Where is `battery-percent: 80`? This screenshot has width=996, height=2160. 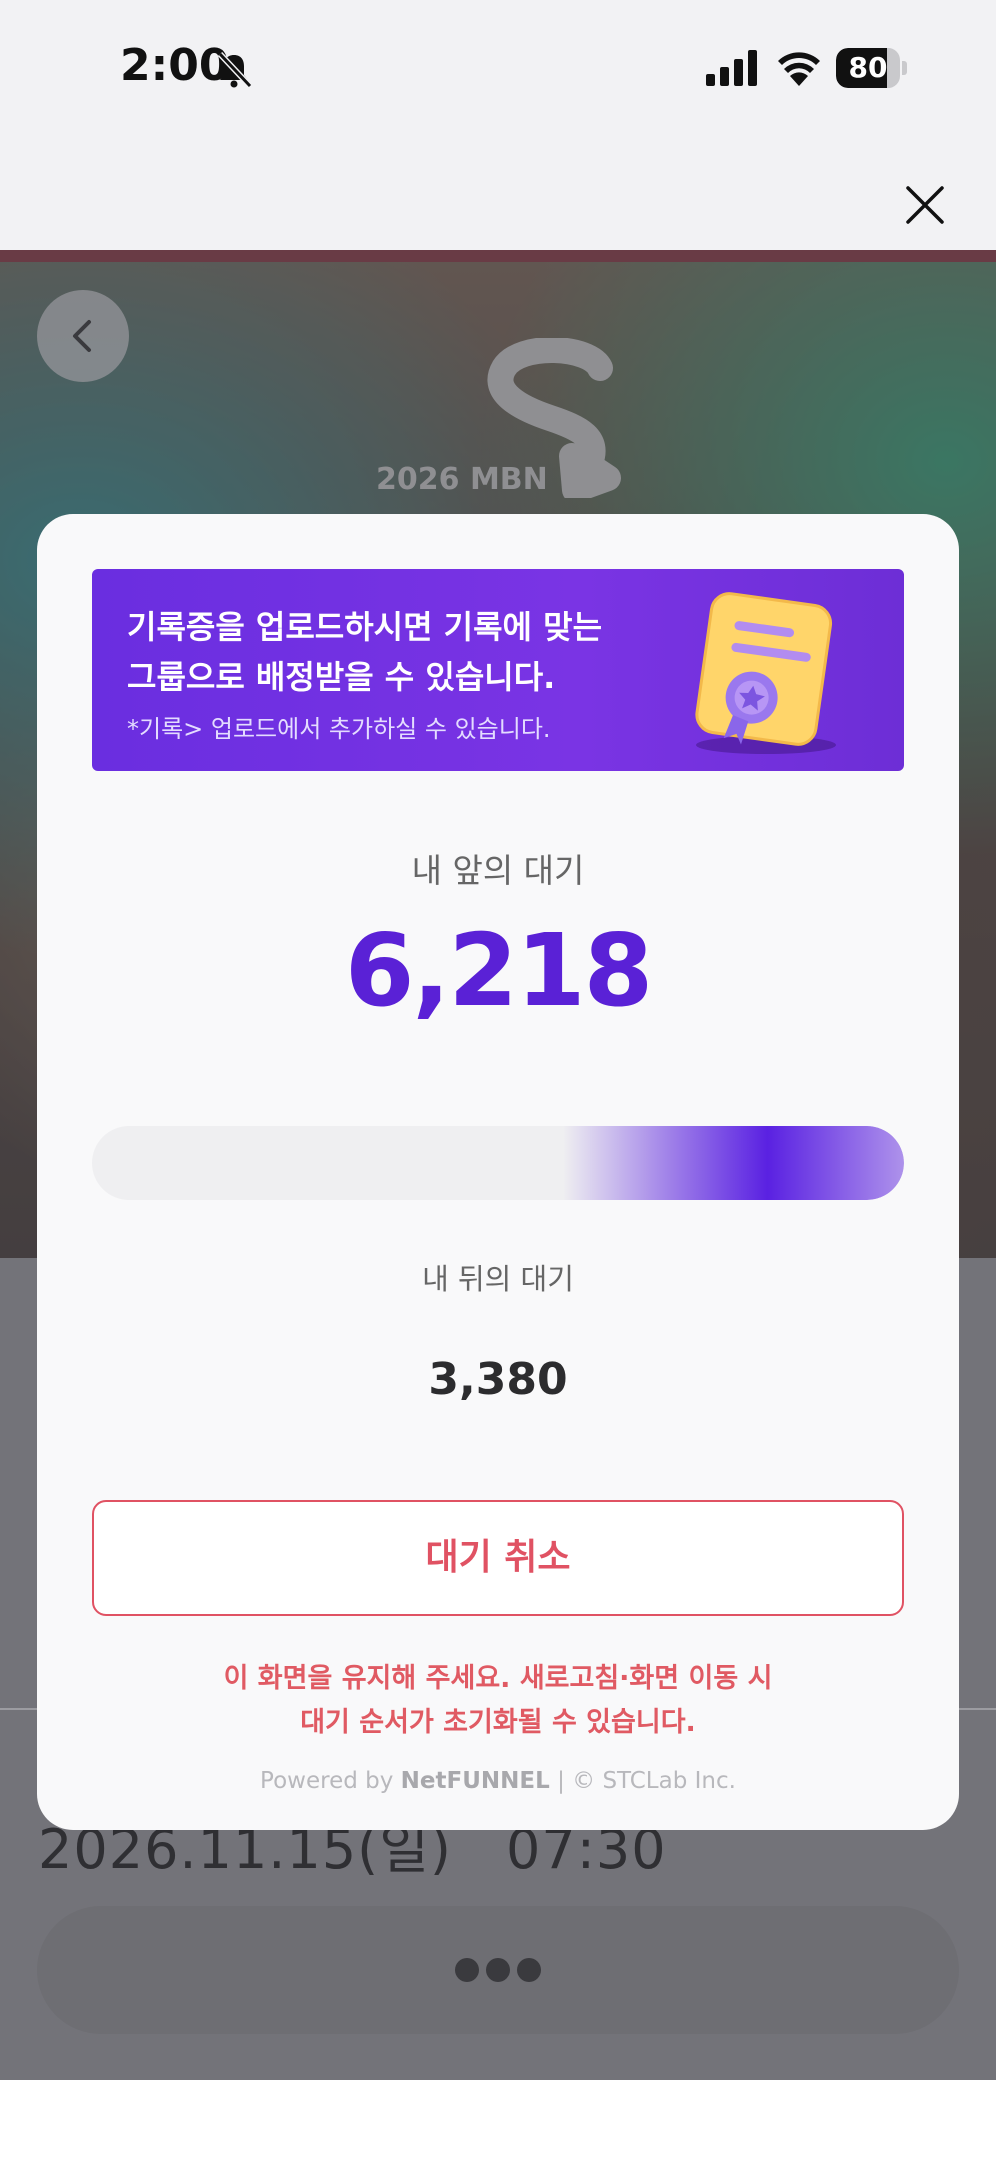 battery-percent: 80 is located at coordinates (868, 67).